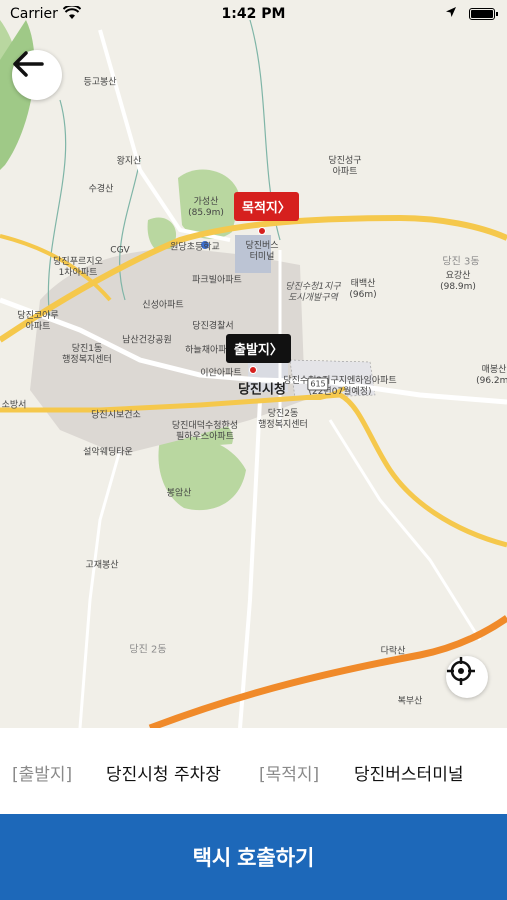 The image size is (507, 900). Describe the element at coordinates (318, 384) in the screenshot. I see `road-shield: 615` at that location.